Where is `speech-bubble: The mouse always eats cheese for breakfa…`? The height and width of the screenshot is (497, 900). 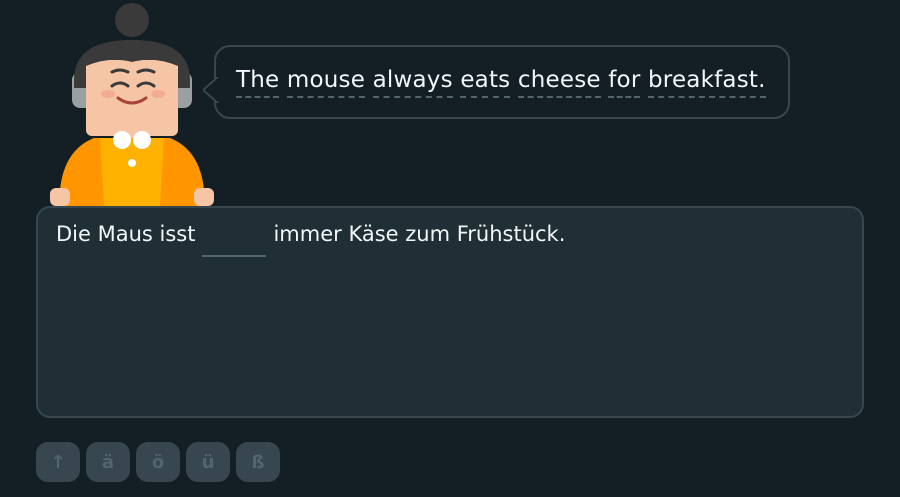 speech-bubble: The mouse always eats cheese for breakfa… is located at coordinates (496, 82).